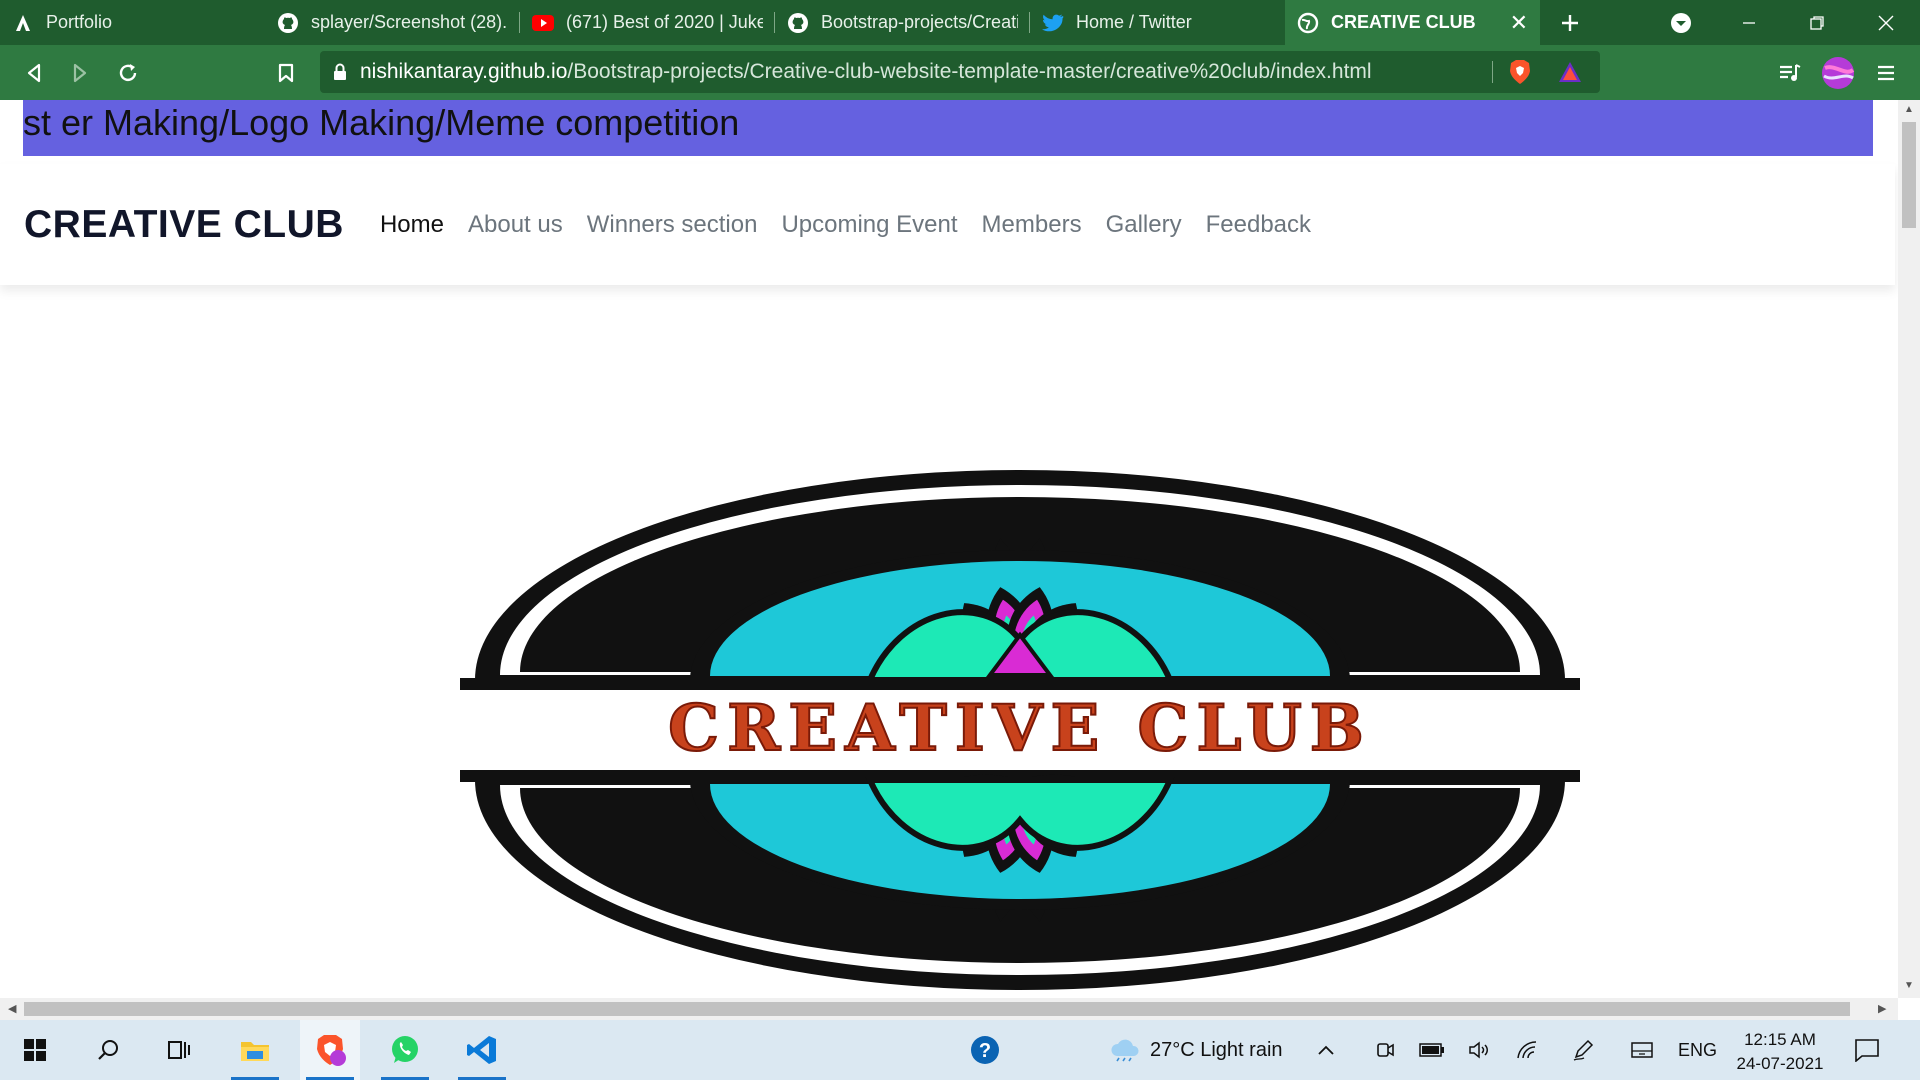  What do you see at coordinates (80, 73) in the screenshot?
I see `forward-icon` at bounding box center [80, 73].